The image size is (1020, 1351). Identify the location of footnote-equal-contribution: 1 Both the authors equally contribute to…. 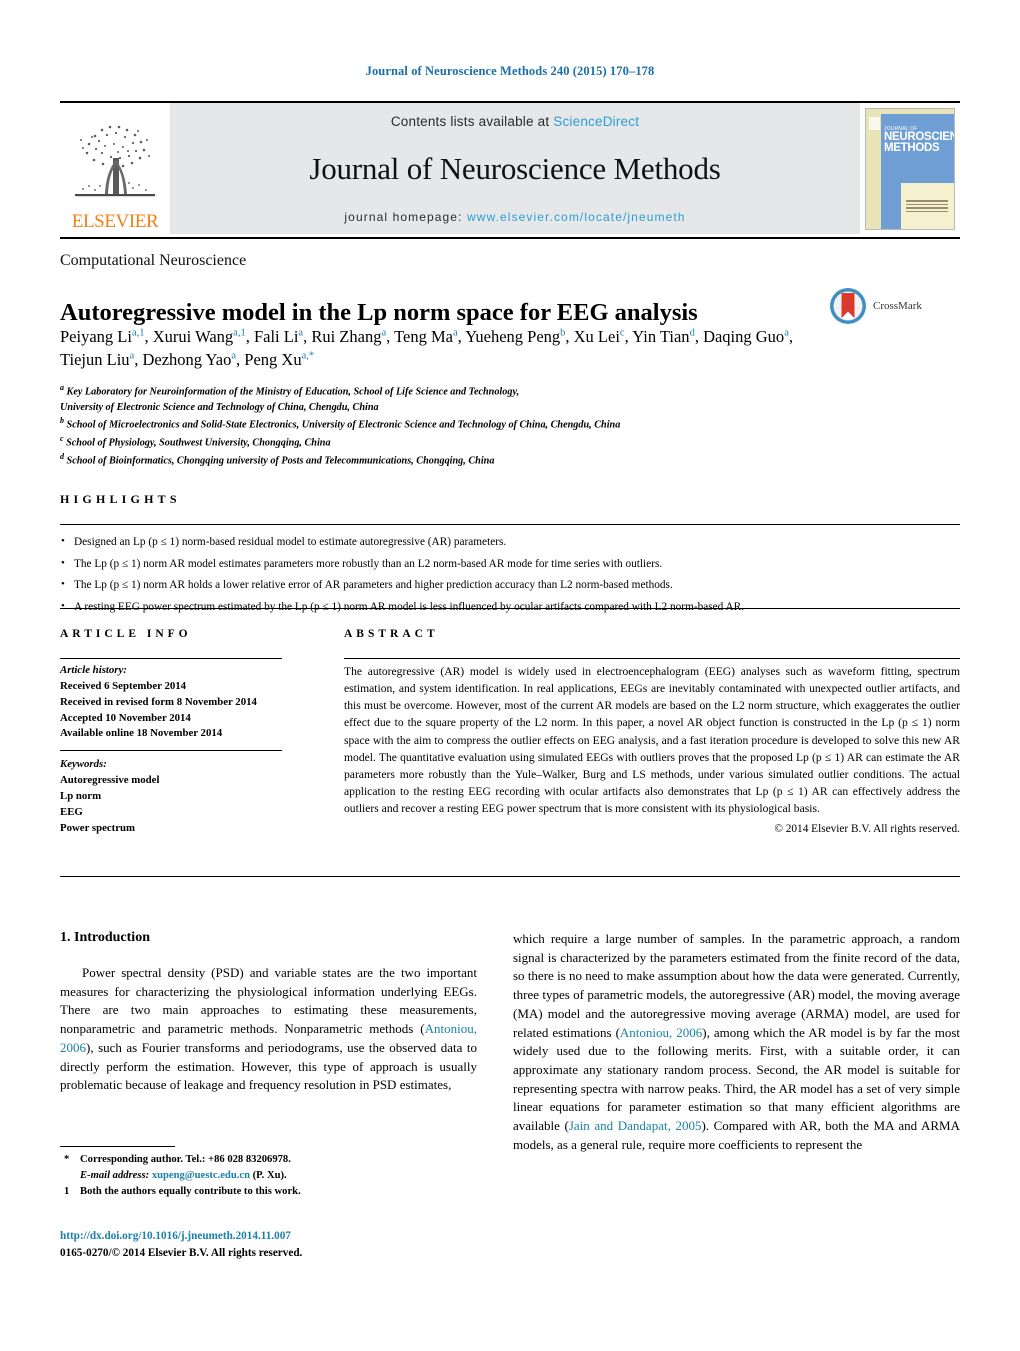
(270, 1192).